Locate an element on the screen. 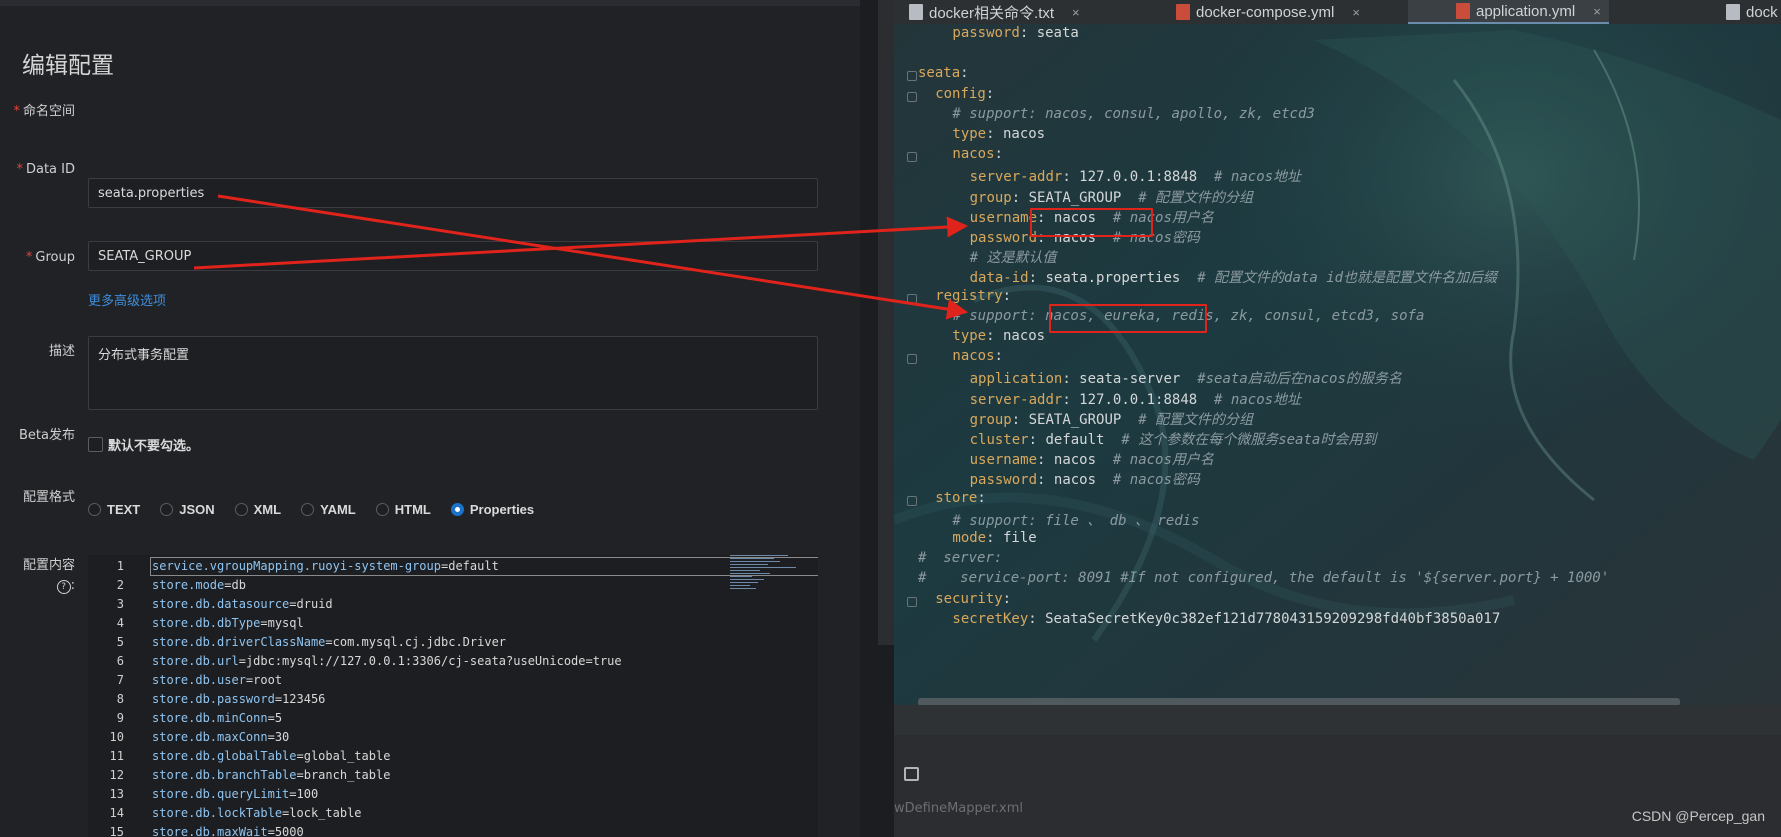 The width and height of the screenshot is (1781, 837). editor-line: 11 store.db.globalTable=global_table is located at coordinates (453, 756).